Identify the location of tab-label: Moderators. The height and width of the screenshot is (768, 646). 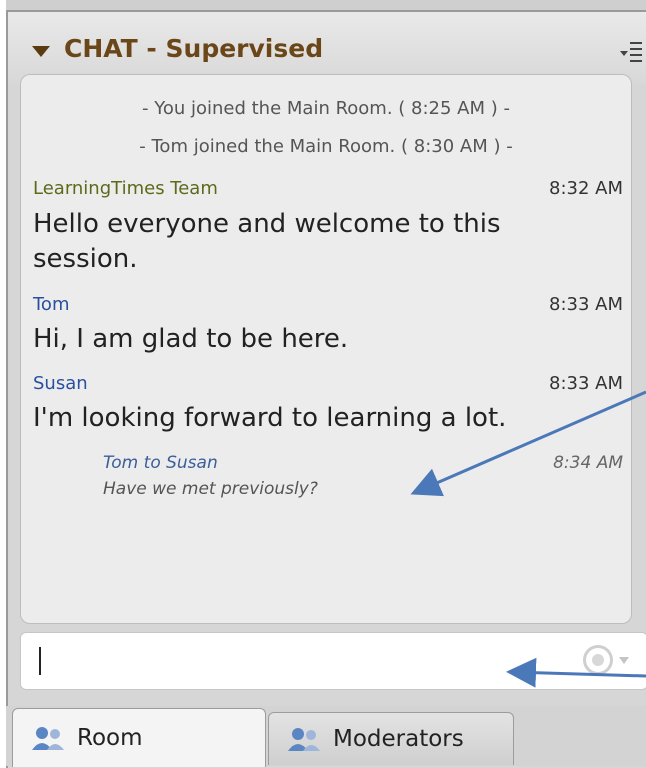
(398, 739).